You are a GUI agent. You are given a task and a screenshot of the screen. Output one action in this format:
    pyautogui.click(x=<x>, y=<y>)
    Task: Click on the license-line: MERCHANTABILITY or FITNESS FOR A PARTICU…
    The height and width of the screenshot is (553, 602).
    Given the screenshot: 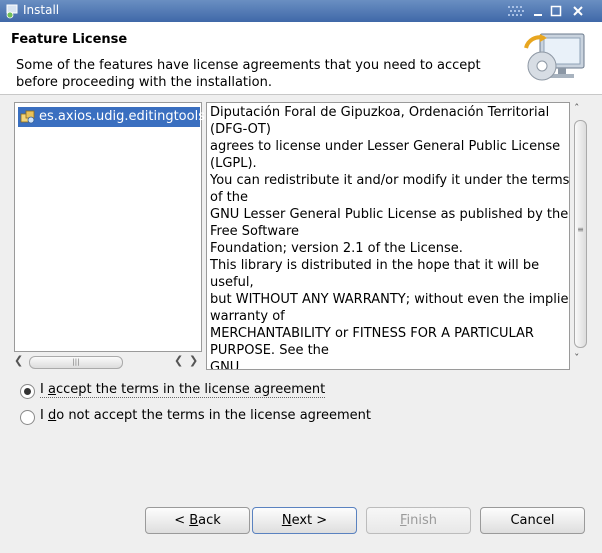 What is the action you would take?
    pyautogui.click(x=372, y=333)
    